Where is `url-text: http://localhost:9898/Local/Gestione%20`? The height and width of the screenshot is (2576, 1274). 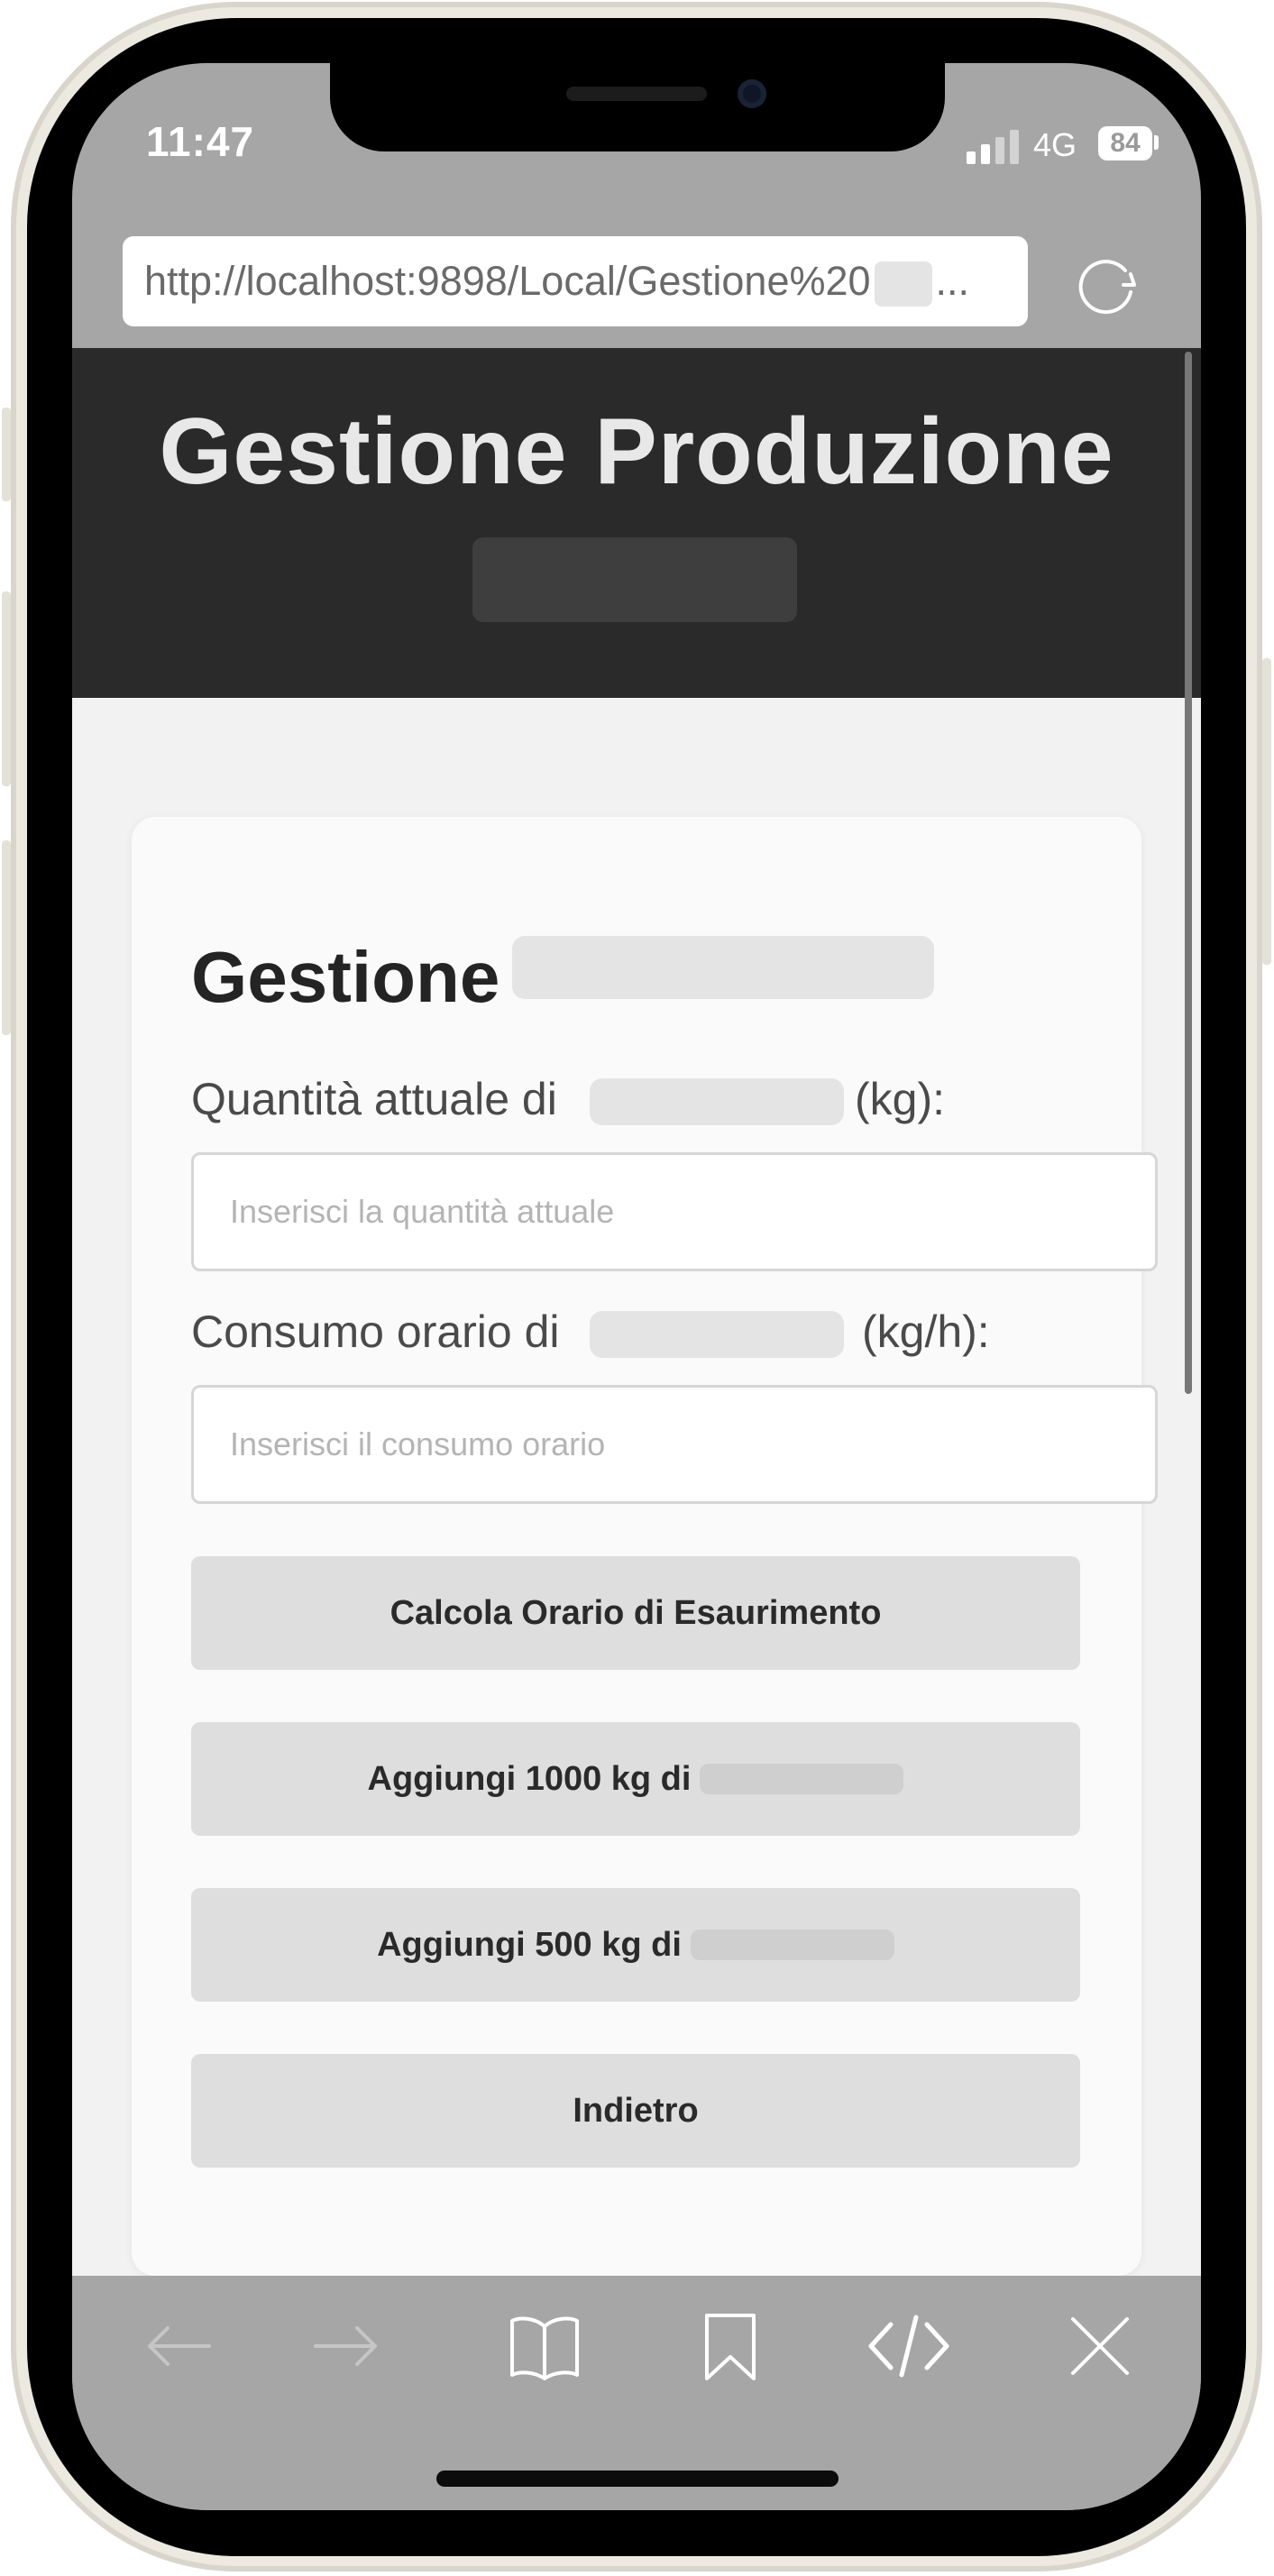
url-text: http://localhost:9898/Local/Gestione%20 is located at coordinates (507, 281).